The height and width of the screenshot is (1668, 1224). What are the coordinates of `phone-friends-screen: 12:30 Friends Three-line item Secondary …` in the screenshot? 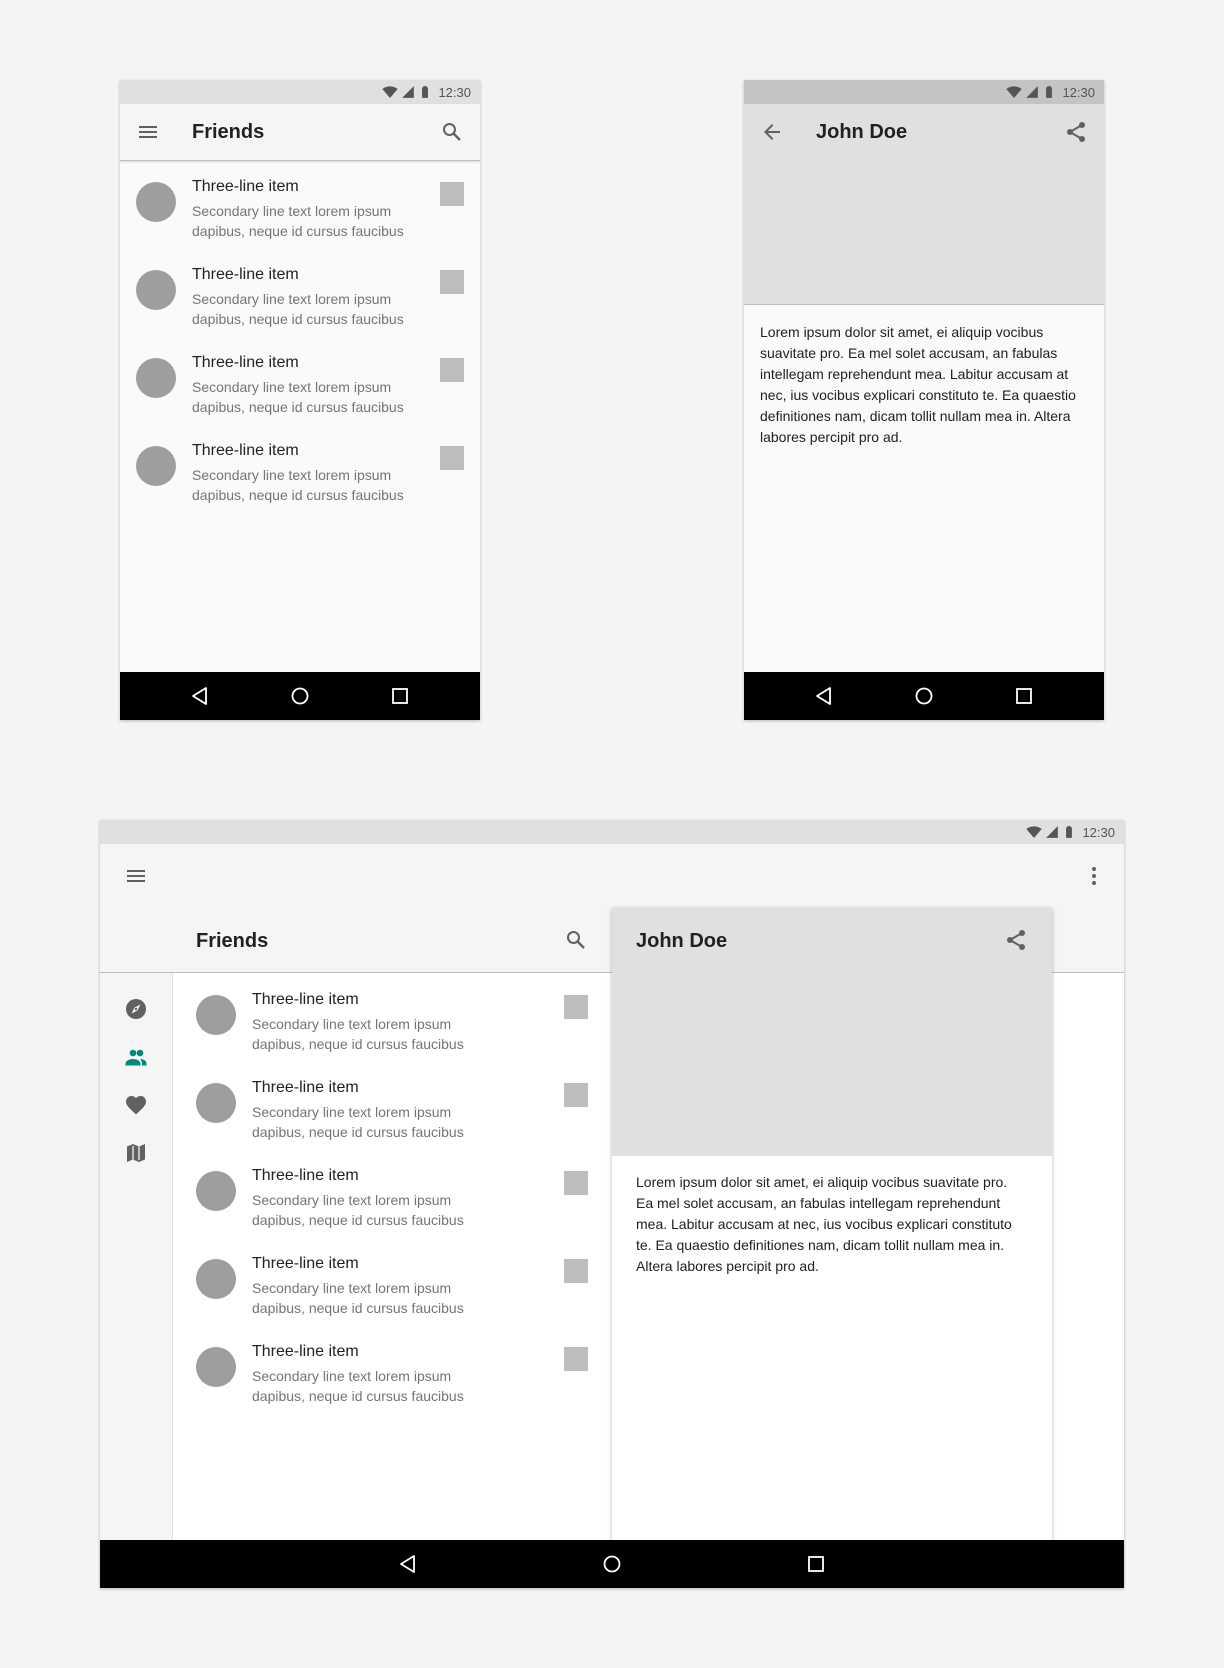 It's located at (300, 400).